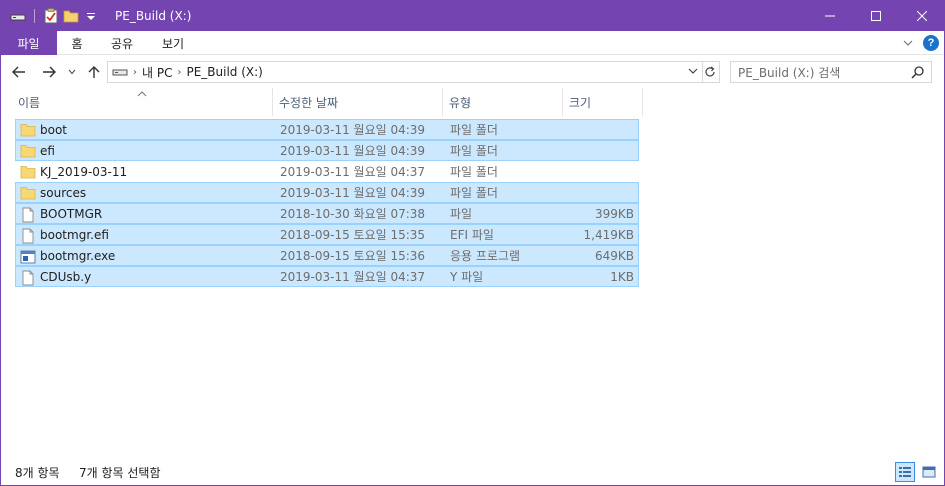 The height and width of the screenshot is (486, 945). What do you see at coordinates (472, 43) in the screenshot?
I see `ribbon: 파일 홈 공유 보기 ?` at bounding box center [472, 43].